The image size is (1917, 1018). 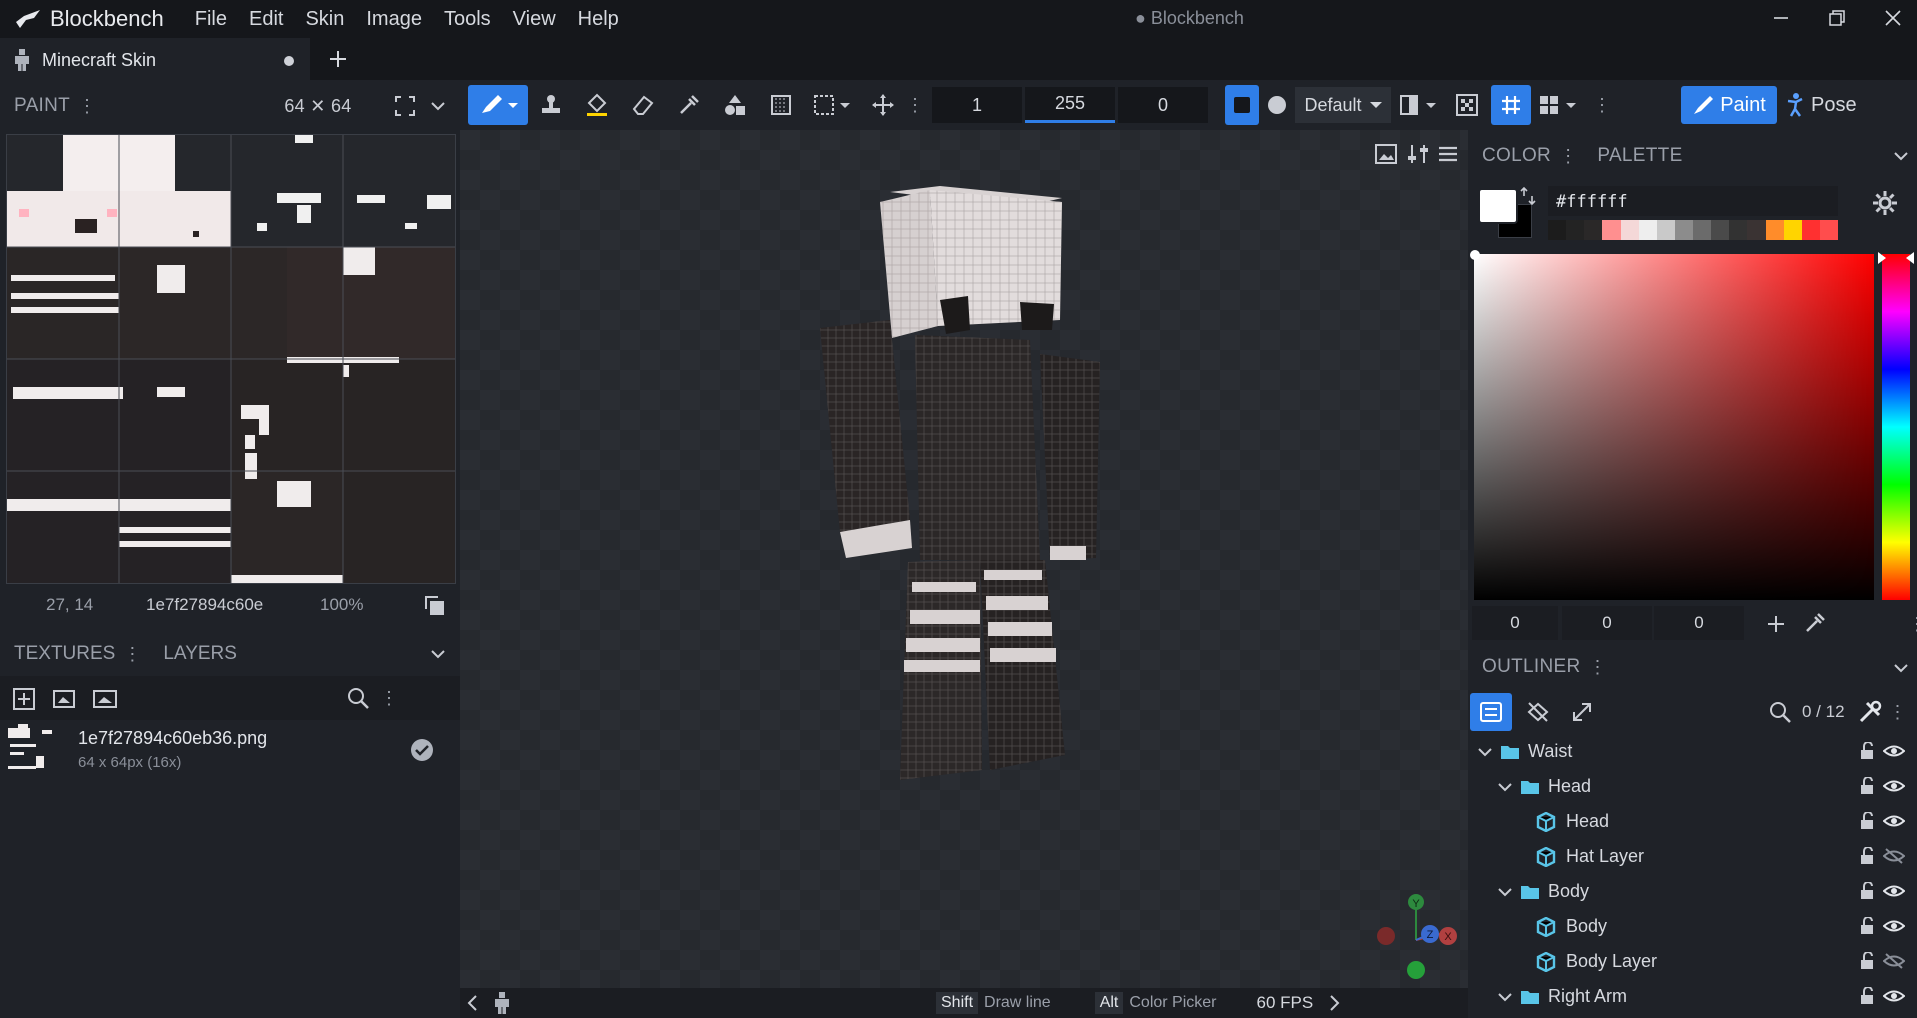 What do you see at coordinates (1896, 259) in the screenshot?
I see `hue-handle` at bounding box center [1896, 259].